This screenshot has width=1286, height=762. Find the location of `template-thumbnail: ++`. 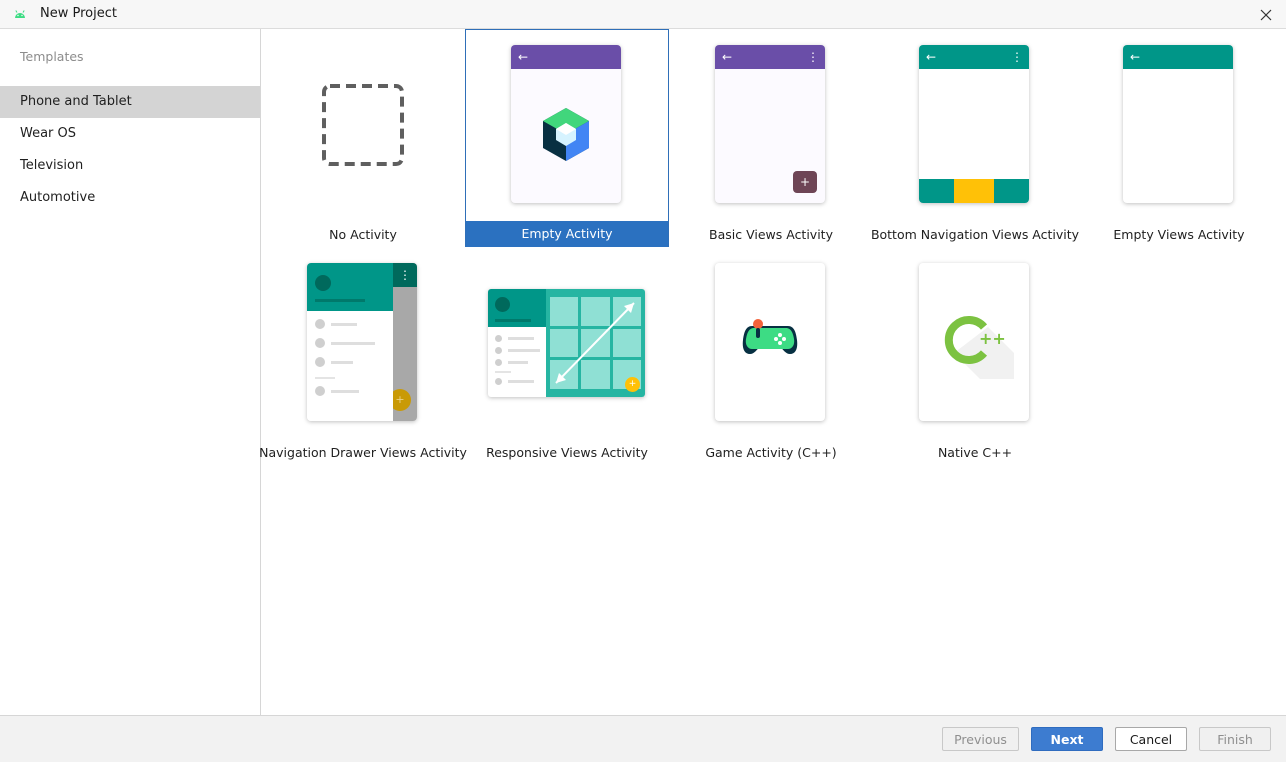

template-thumbnail: ++ is located at coordinates (974, 342).